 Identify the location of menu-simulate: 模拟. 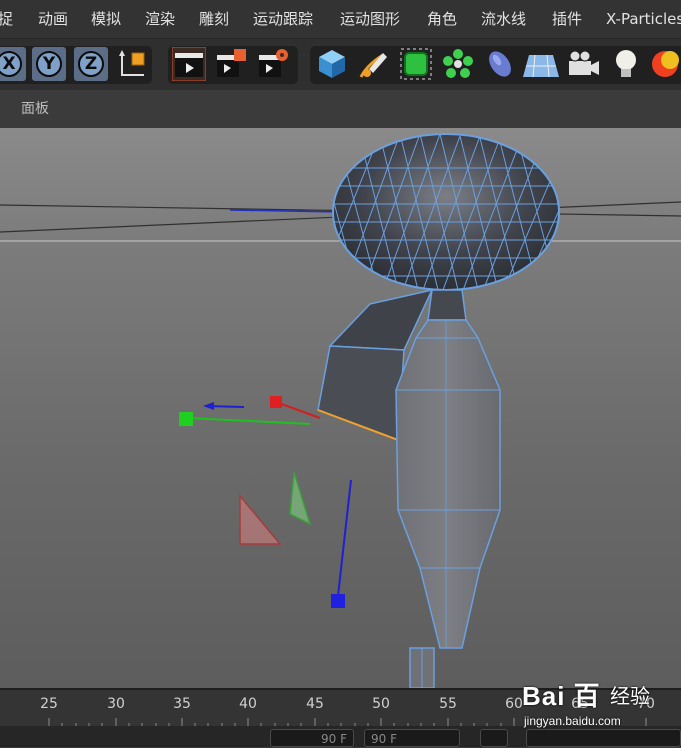
(106, 19).